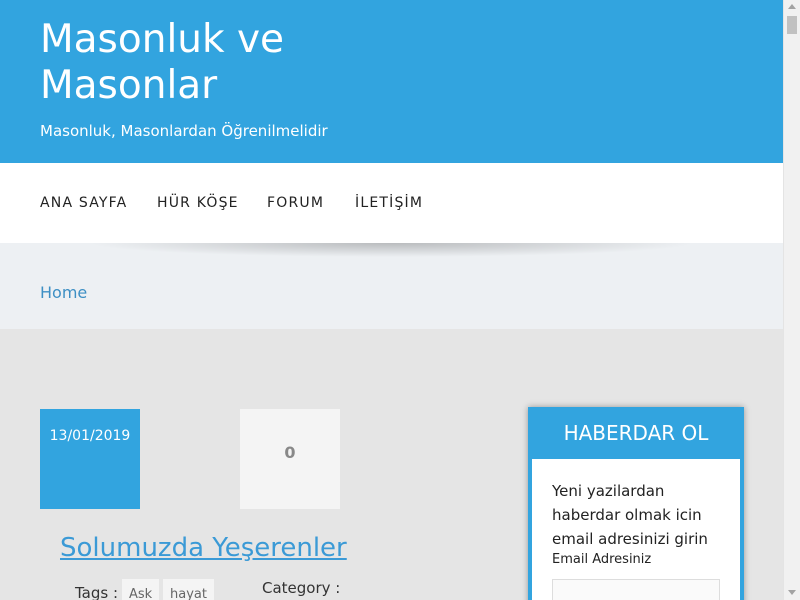 The image size is (800, 600). What do you see at coordinates (636, 433) in the screenshot?
I see `widget-title: HABERDAR OL` at bounding box center [636, 433].